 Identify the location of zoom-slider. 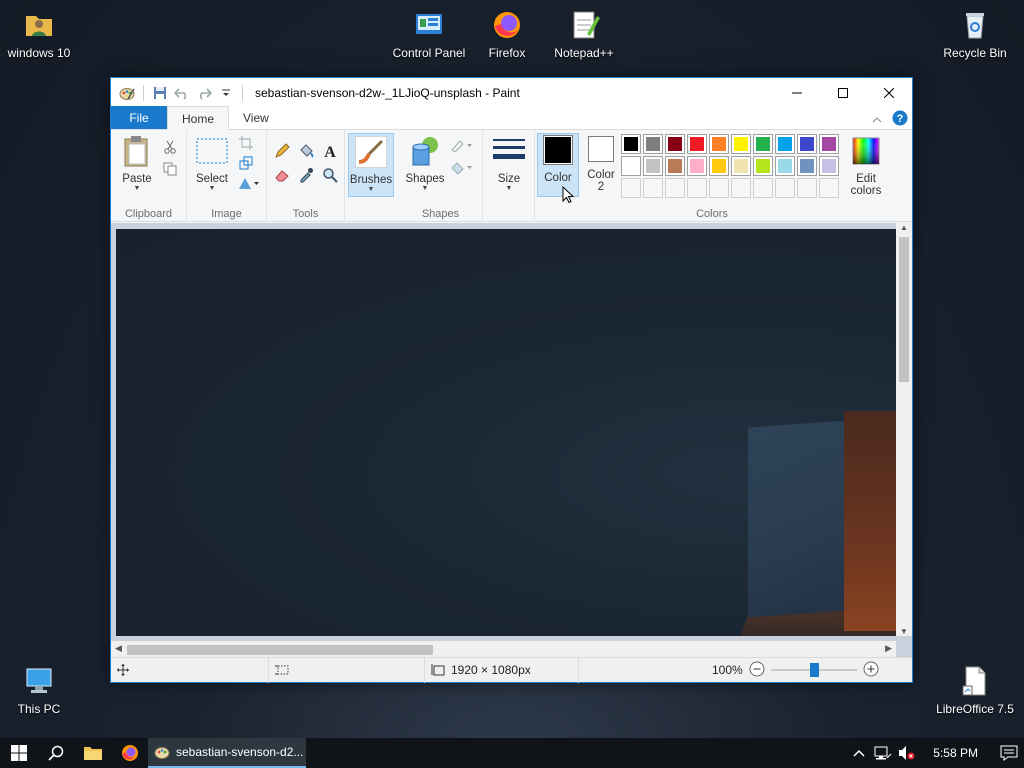
(813, 670).